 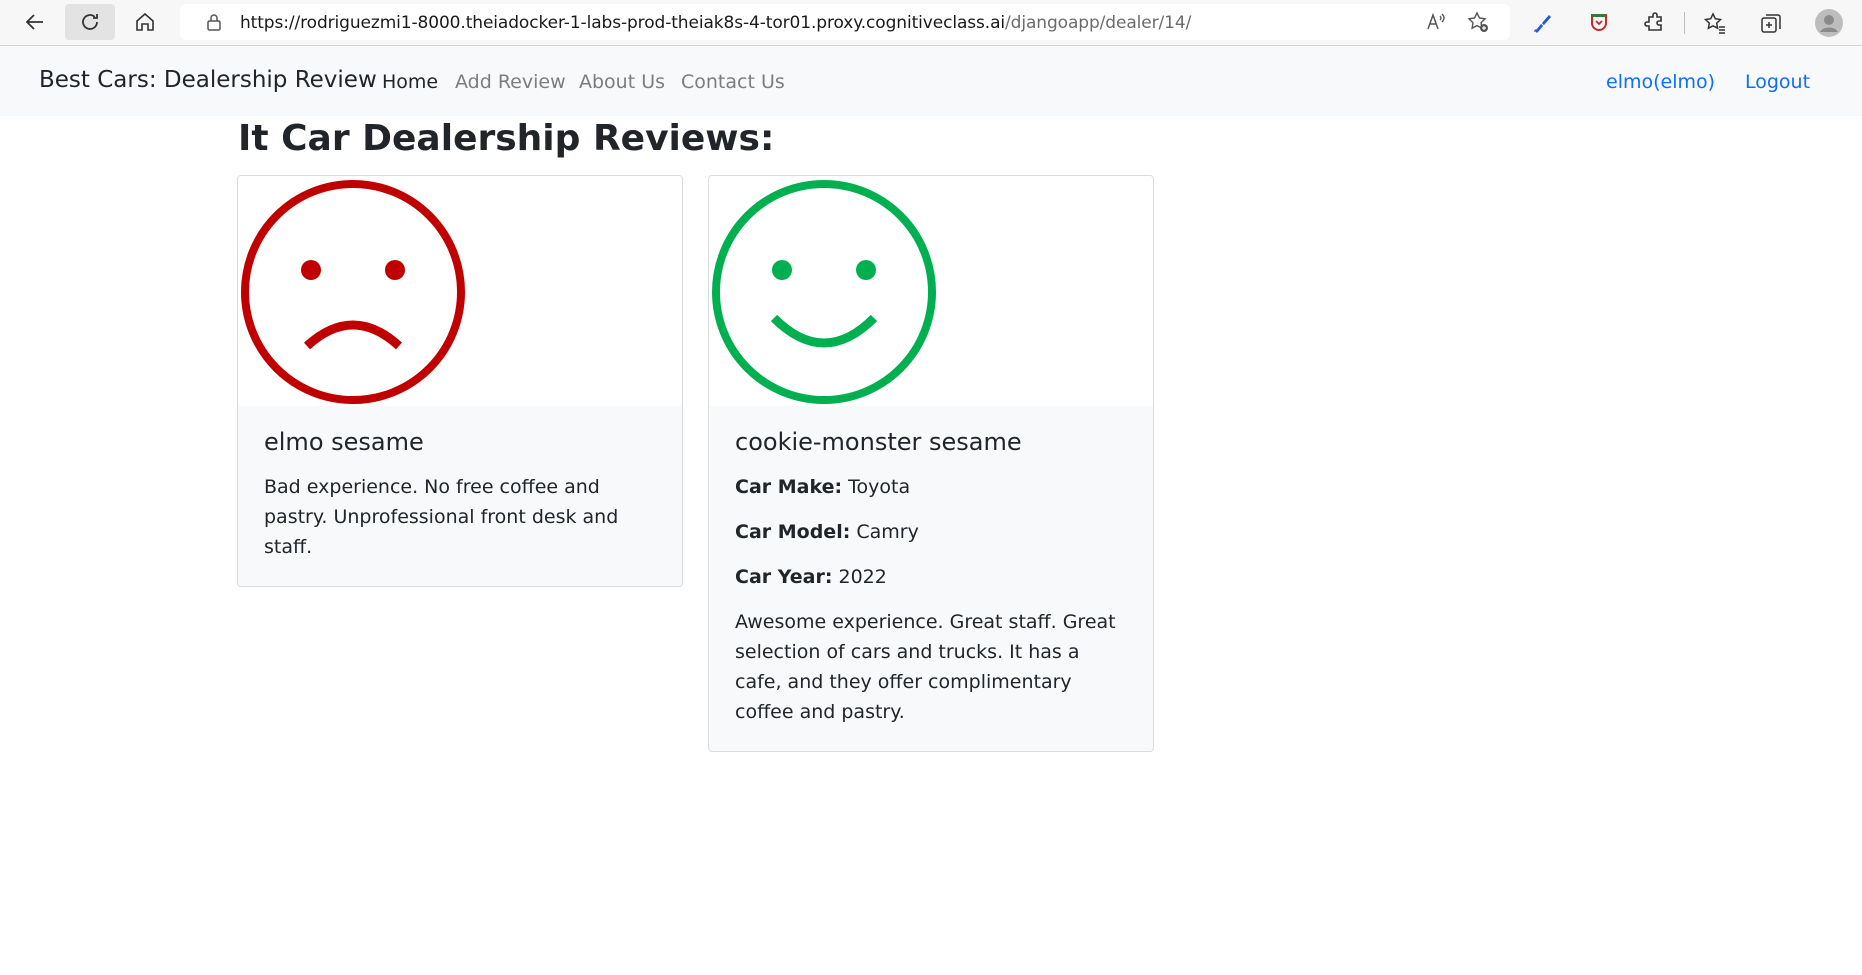 What do you see at coordinates (1436, 22) in the screenshot?
I see `read-aloud-icon` at bounding box center [1436, 22].